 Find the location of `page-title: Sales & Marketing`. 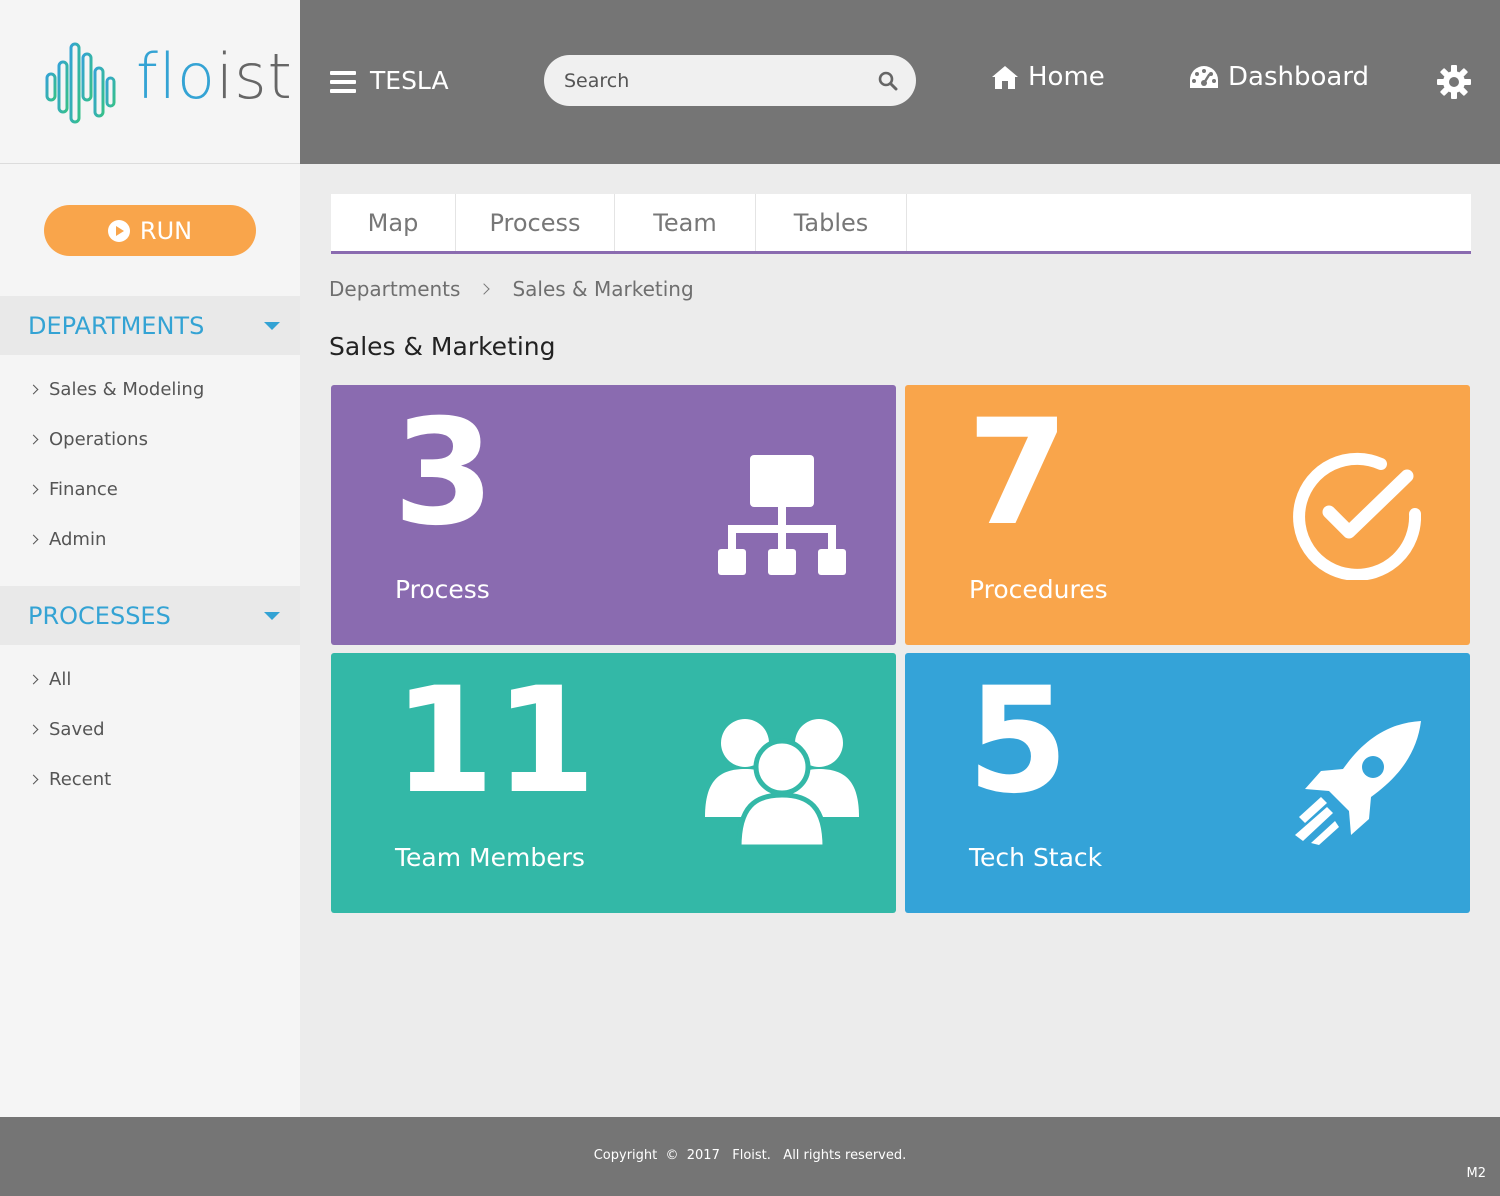

page-title: Sales & Marketing is located at coordinates (442, 346).